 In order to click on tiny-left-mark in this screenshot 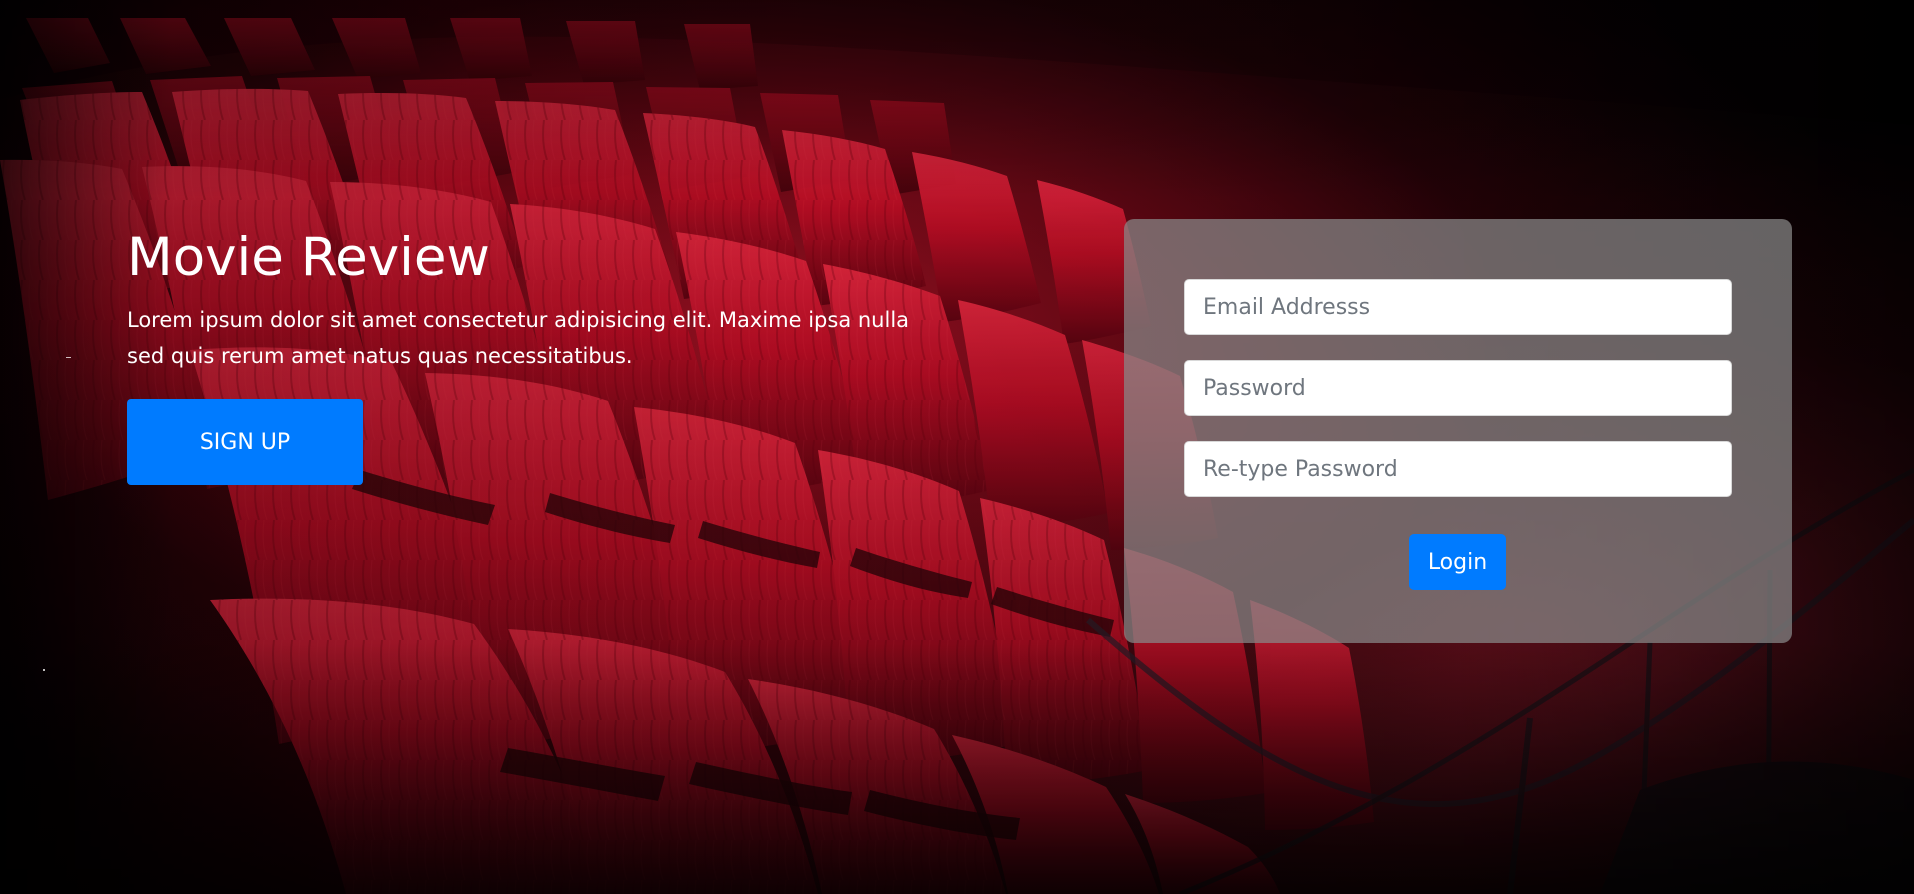, I will do `click(68, 357)`.